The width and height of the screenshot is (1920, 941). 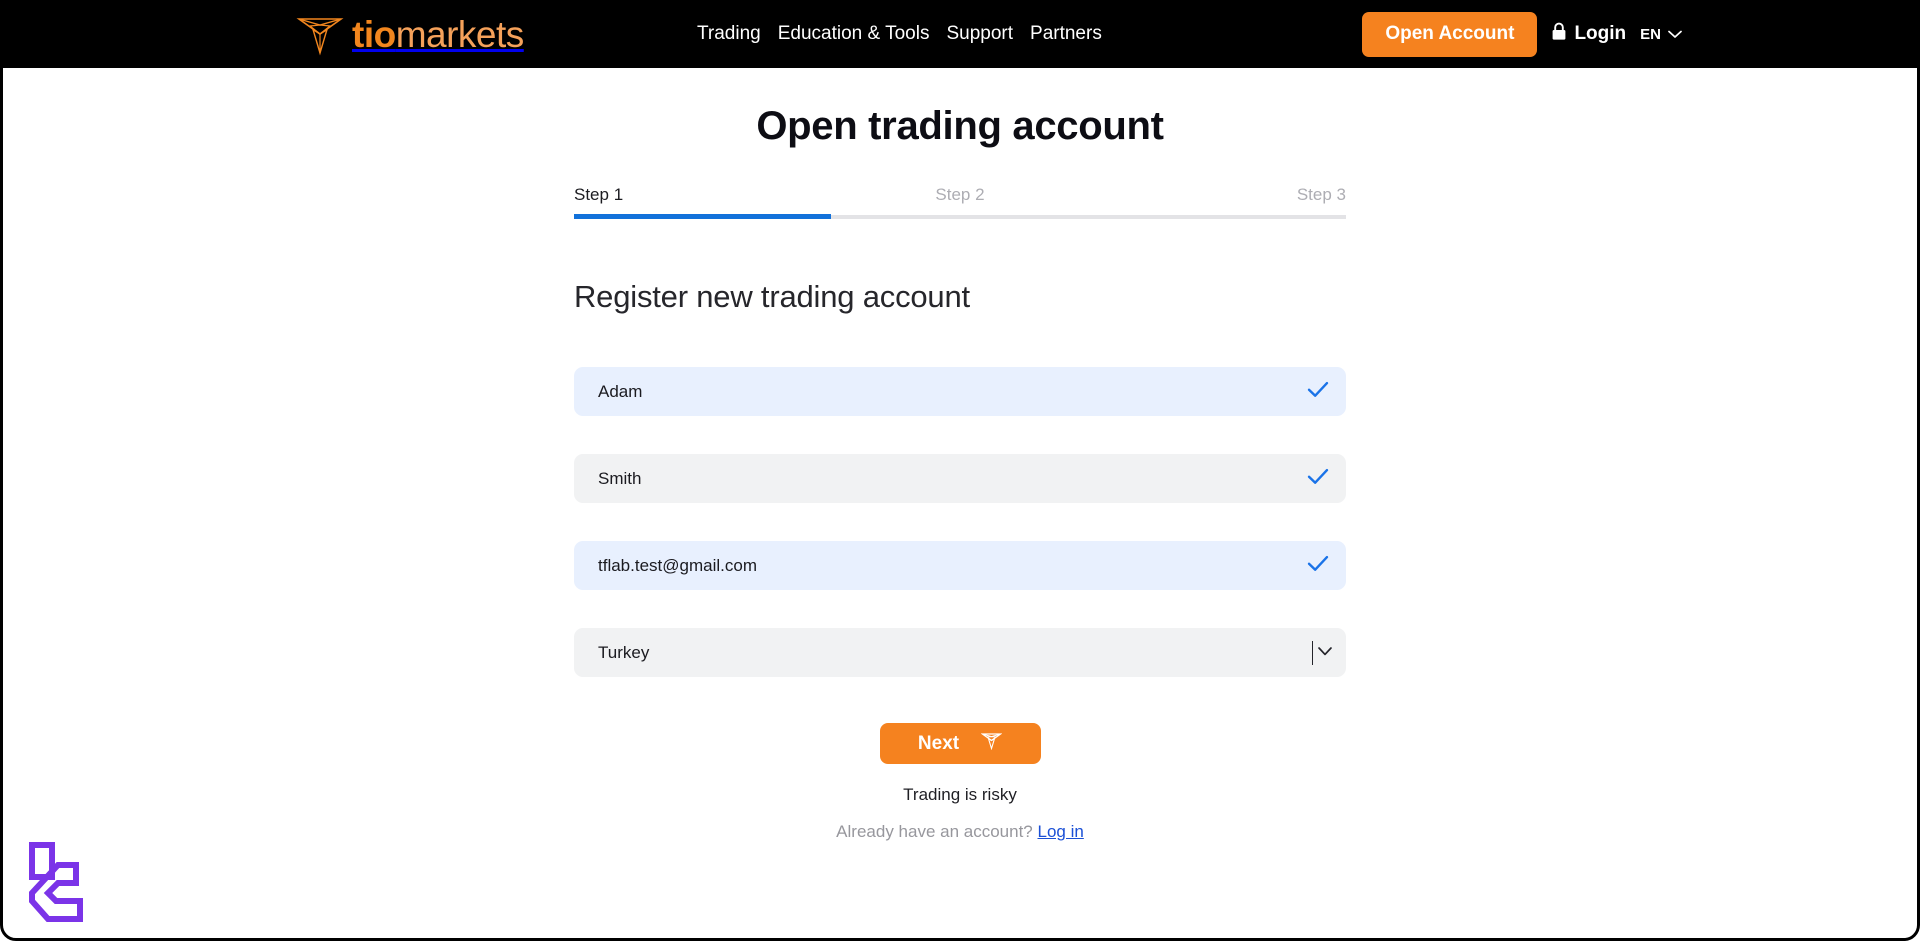 I want to click on login-prompt-link: Log in, so click(x=1061, y=831).